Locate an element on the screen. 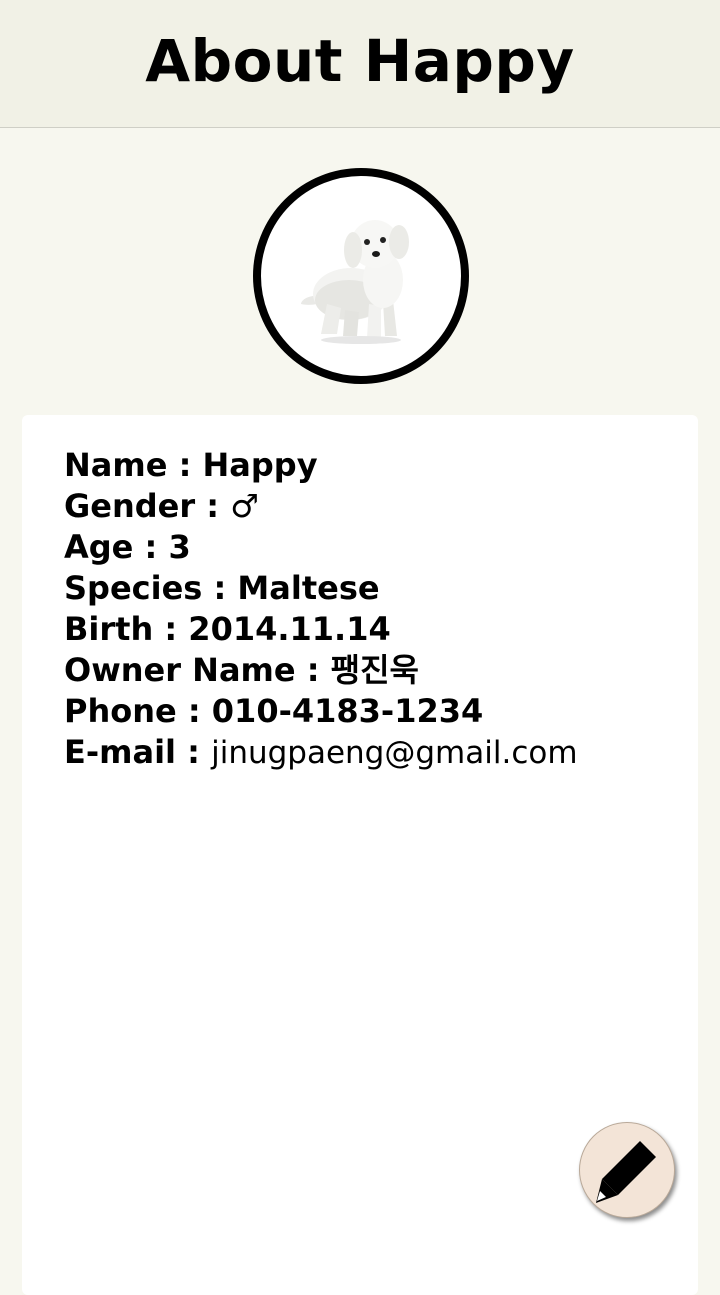 The width and height of the screenshot is (720, 1295). info-row-owner-name: Owner Name : 팽진욱 is located at coordinates (321, 670).